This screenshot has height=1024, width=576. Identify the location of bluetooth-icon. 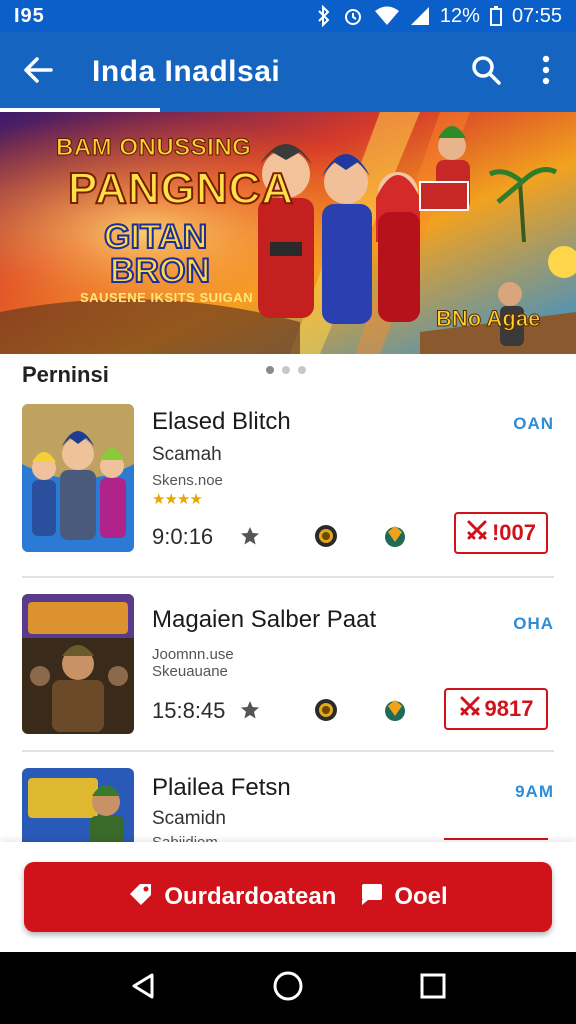
(324, 16).